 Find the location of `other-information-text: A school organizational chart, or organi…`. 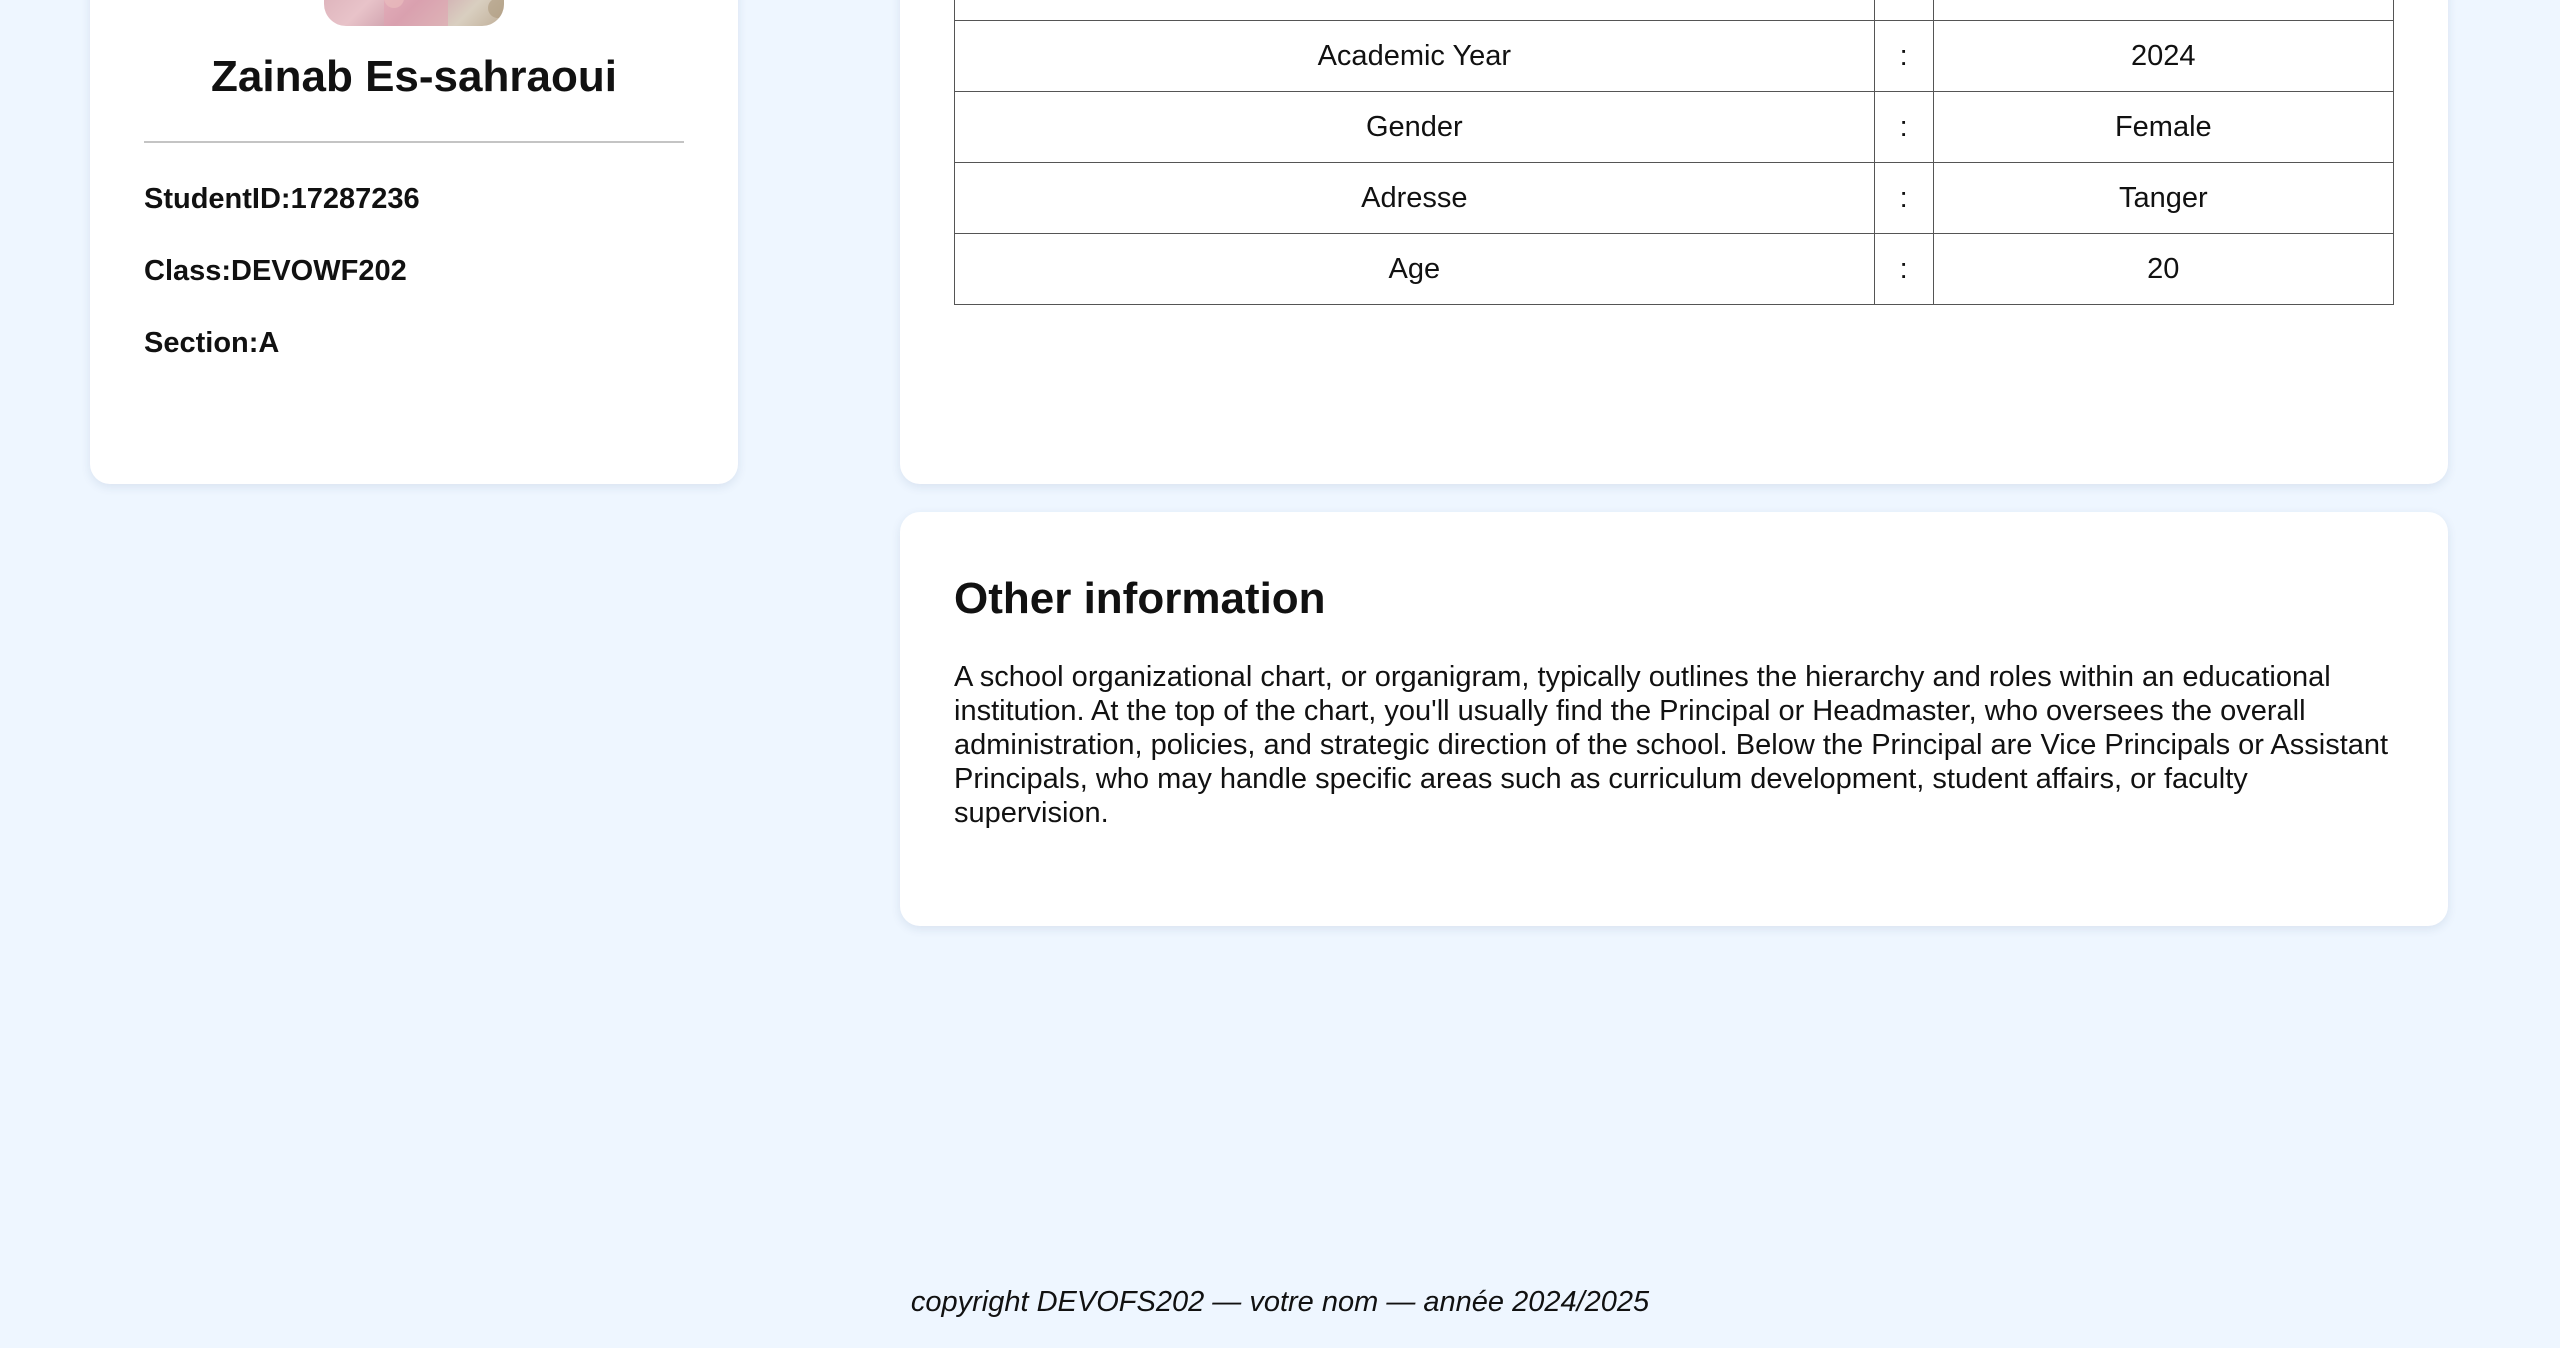

other-information-text: A school organizational chart, or organi… is located at coordinates (1671, 745).